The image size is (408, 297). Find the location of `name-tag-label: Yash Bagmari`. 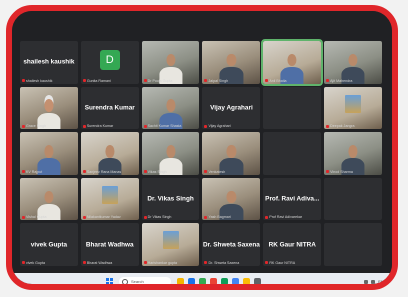

name-tag-label: Yash Bagmari is located at coordinates (219, 217).